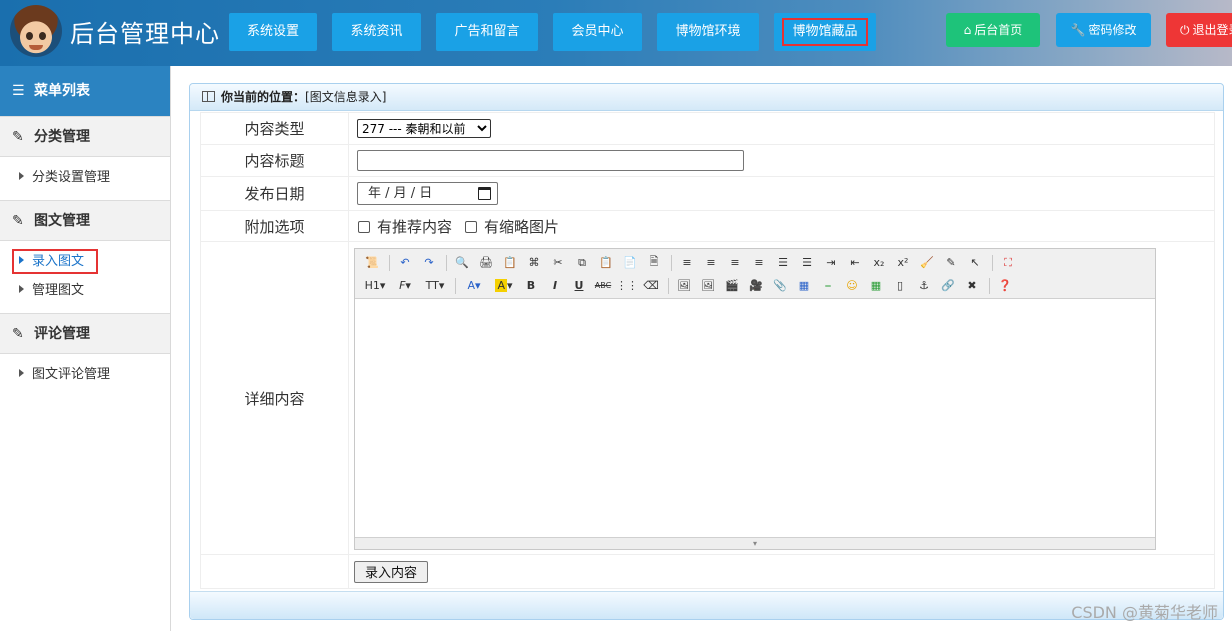 The height and width of the screenshot is (631, 1232). Describe the element at coordinates (855, 263) in the screenshot. I see `outdent-icon: ⇤` at that location.